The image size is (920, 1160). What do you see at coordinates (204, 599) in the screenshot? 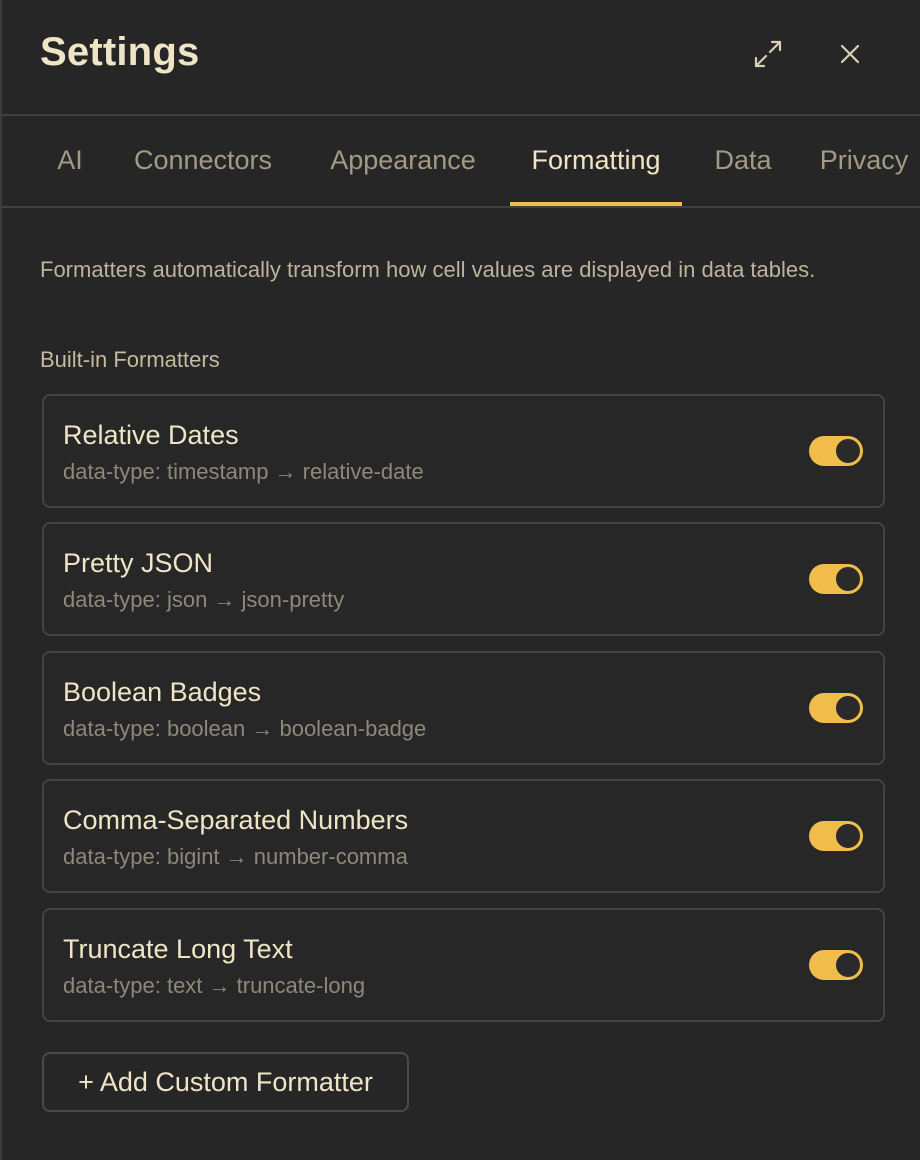
I see `formatter-mapping: data-type: json → json-pretty` at bounding box center [204, 599].